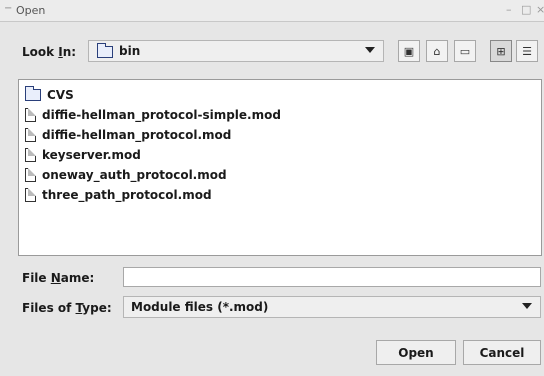 This screenshot has width=544, height=376. I want to click on up-folder-icon: ▣, so click(409, 51).